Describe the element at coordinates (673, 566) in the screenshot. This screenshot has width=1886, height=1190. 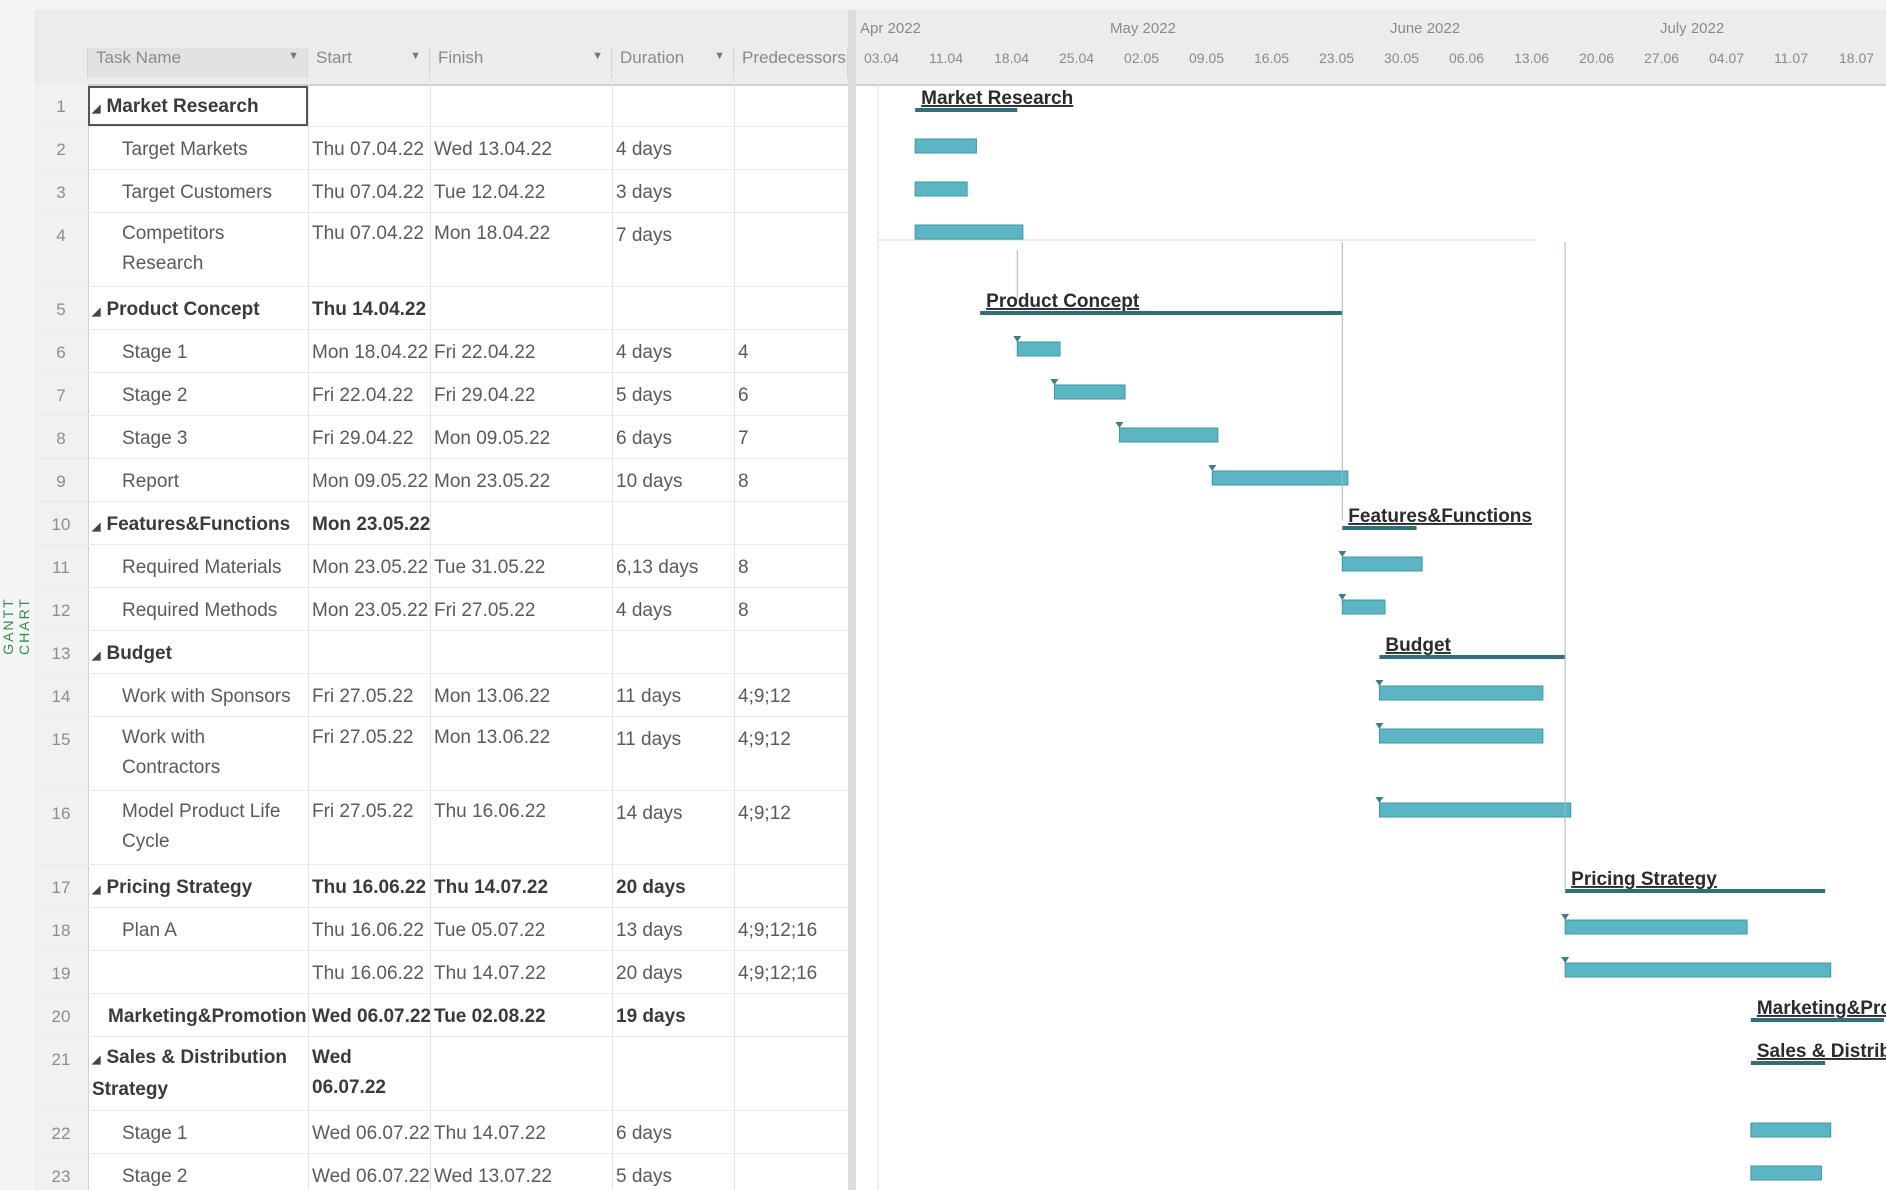
I see `duration-cell: 6,13 days` at that location.